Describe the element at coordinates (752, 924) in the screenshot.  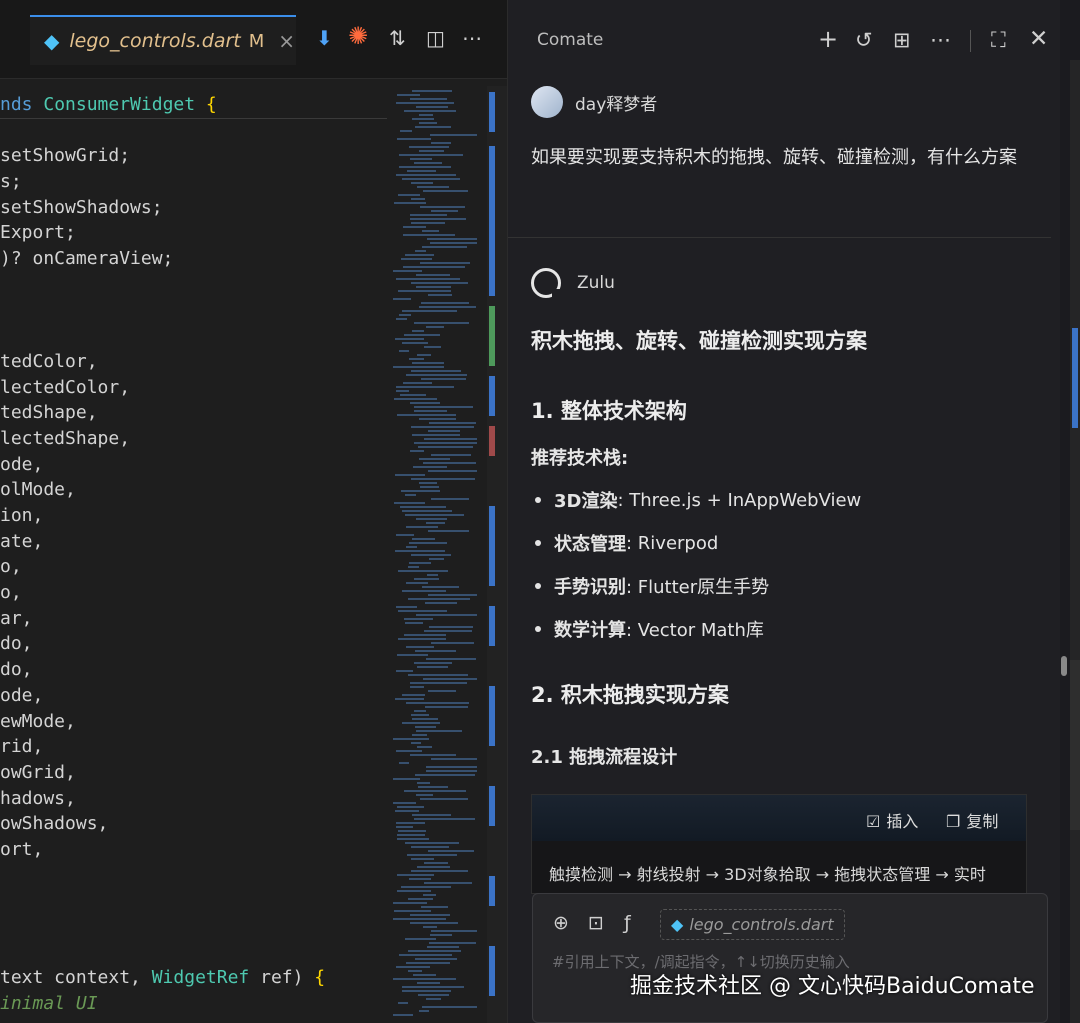
I see `context-file-chip: ◆ lego_controls.dart` at that location.